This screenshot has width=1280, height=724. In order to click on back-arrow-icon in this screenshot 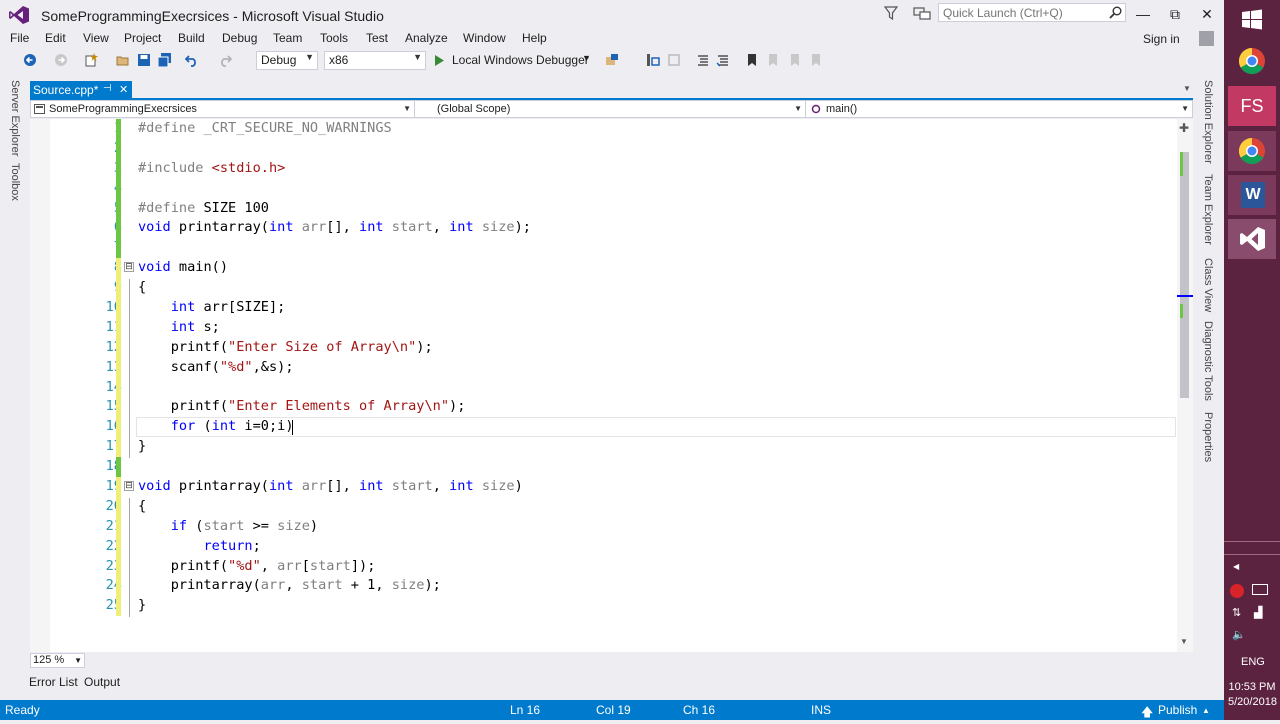, I will do `click(30, 60)`.